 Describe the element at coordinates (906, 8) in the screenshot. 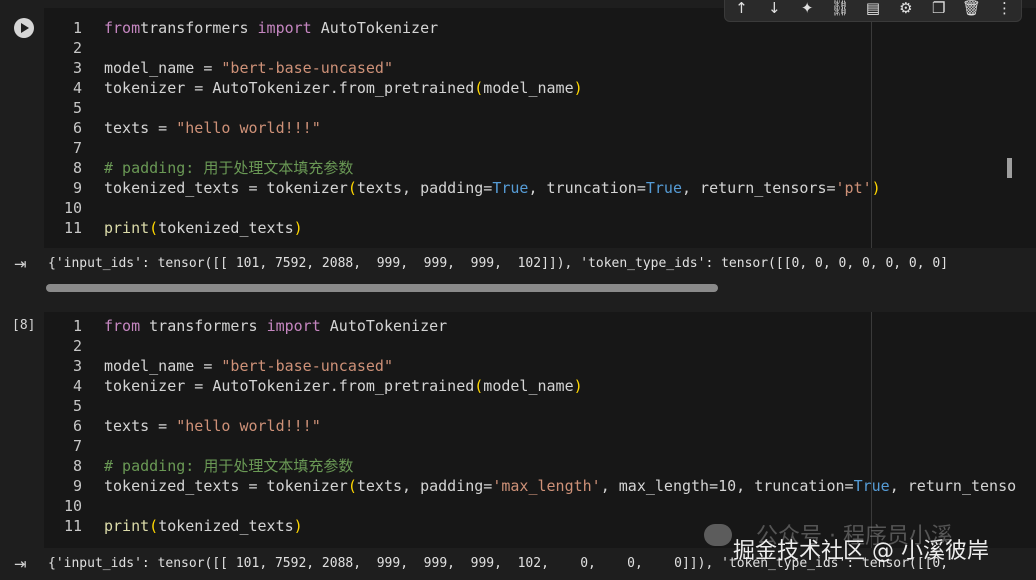

I see `gear-icon: ⚙` at that location.